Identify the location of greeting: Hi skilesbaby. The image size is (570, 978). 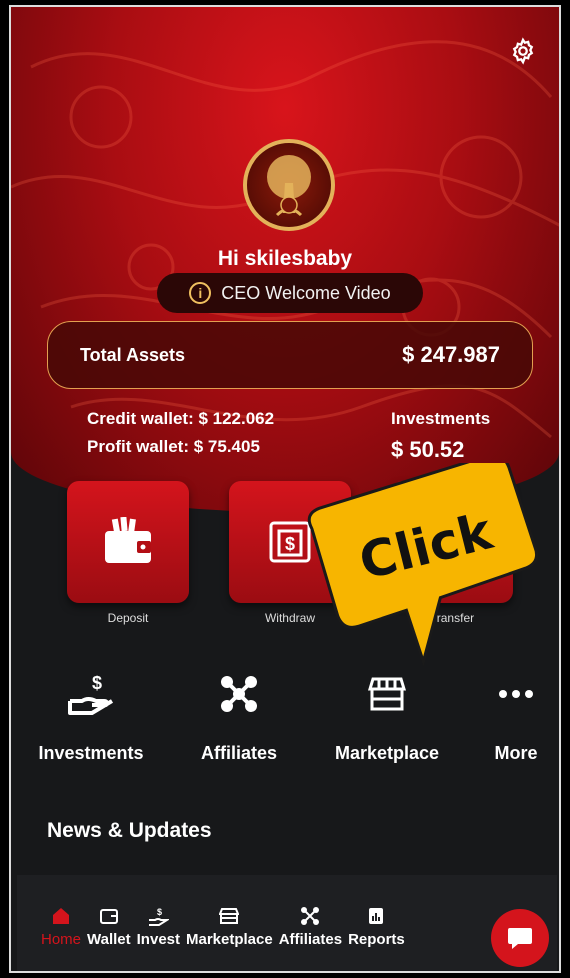
(285, 258).